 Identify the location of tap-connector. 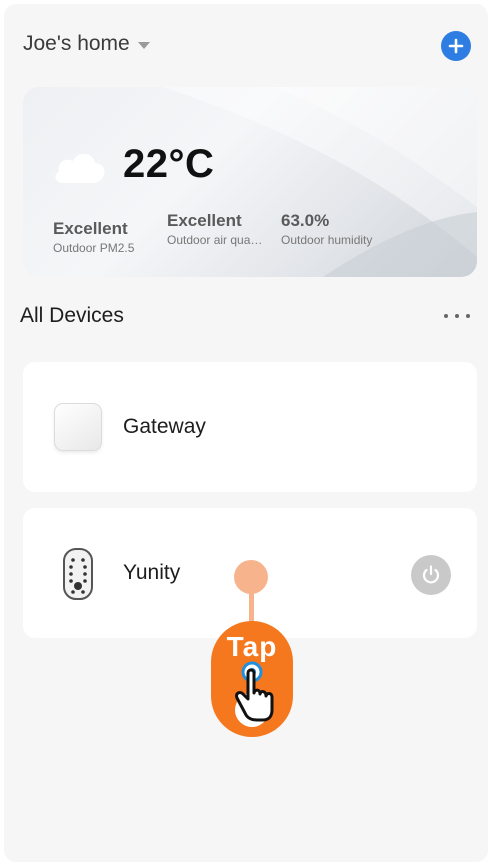
(251, 607).